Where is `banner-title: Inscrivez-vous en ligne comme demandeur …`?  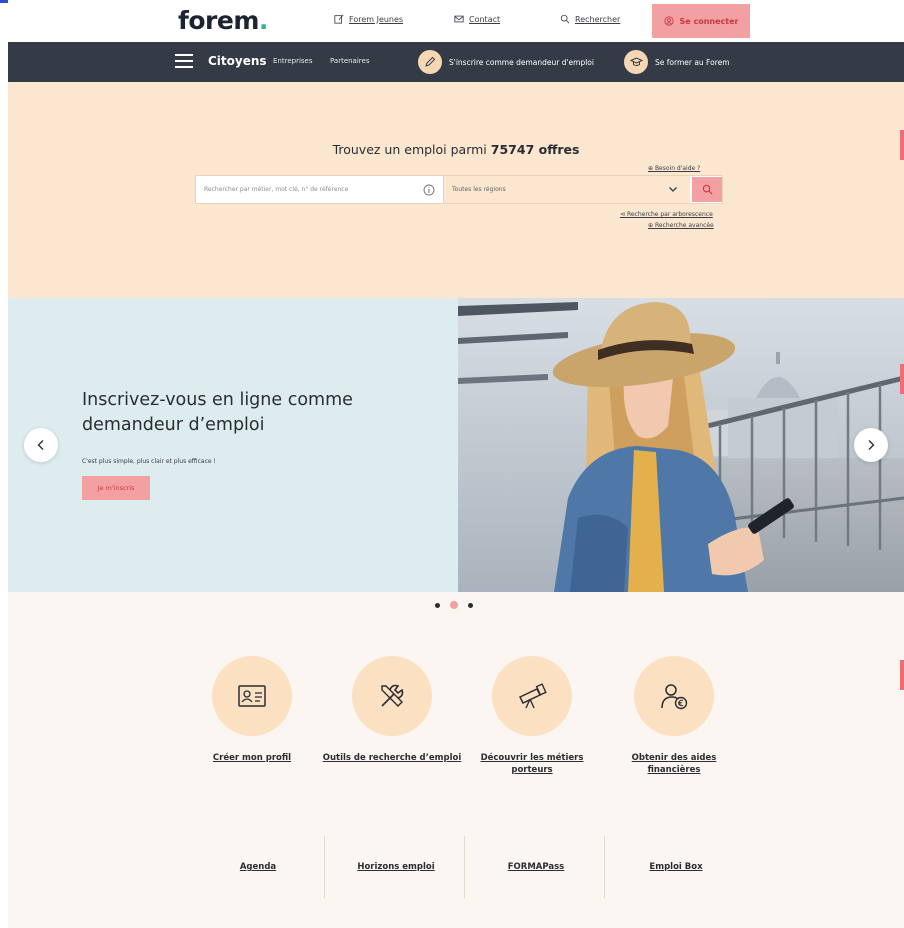
banner-title: Inscrivez-vous en ligne comme demandeur … is located at coordinates (217, 412).